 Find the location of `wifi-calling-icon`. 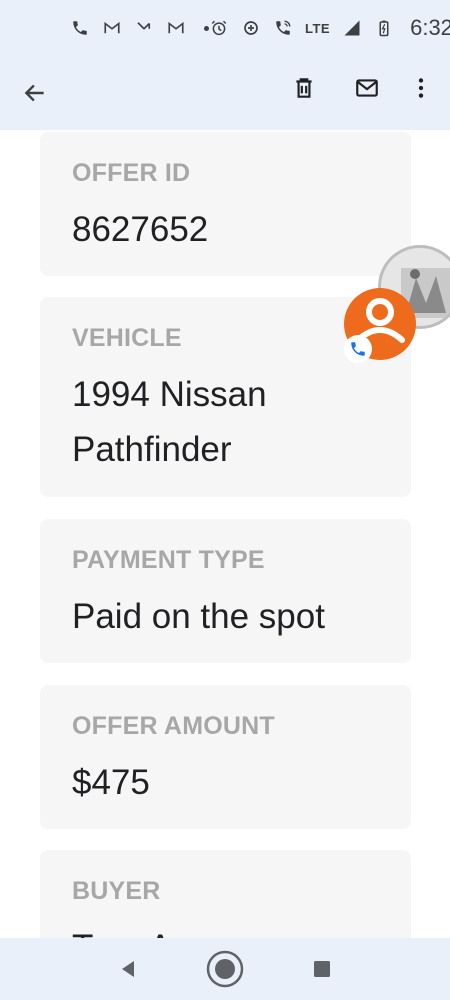

wifi-calling-icon is located at coordinates (283, 28).